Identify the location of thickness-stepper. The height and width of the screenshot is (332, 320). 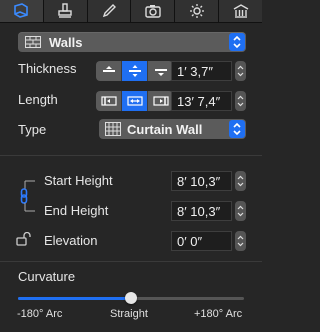
(240, 71).